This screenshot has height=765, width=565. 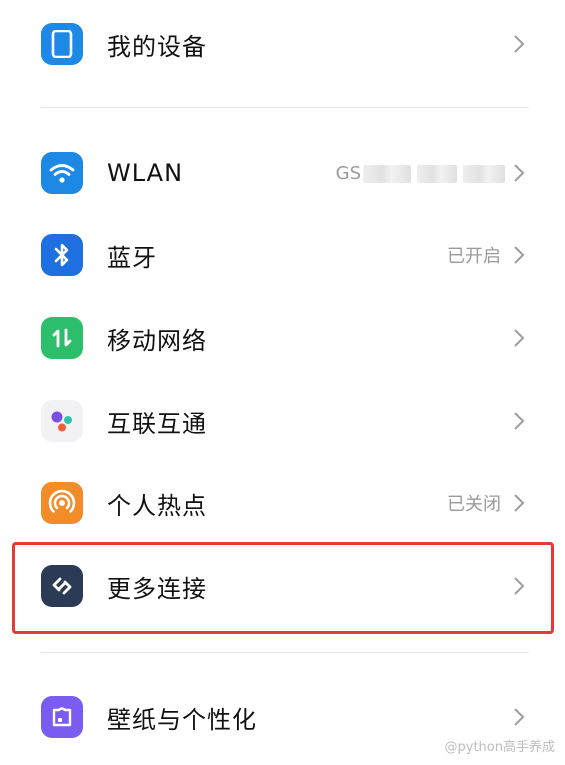 I want to click on wifi-ssid-value: GS, so click(x=420, y=173).